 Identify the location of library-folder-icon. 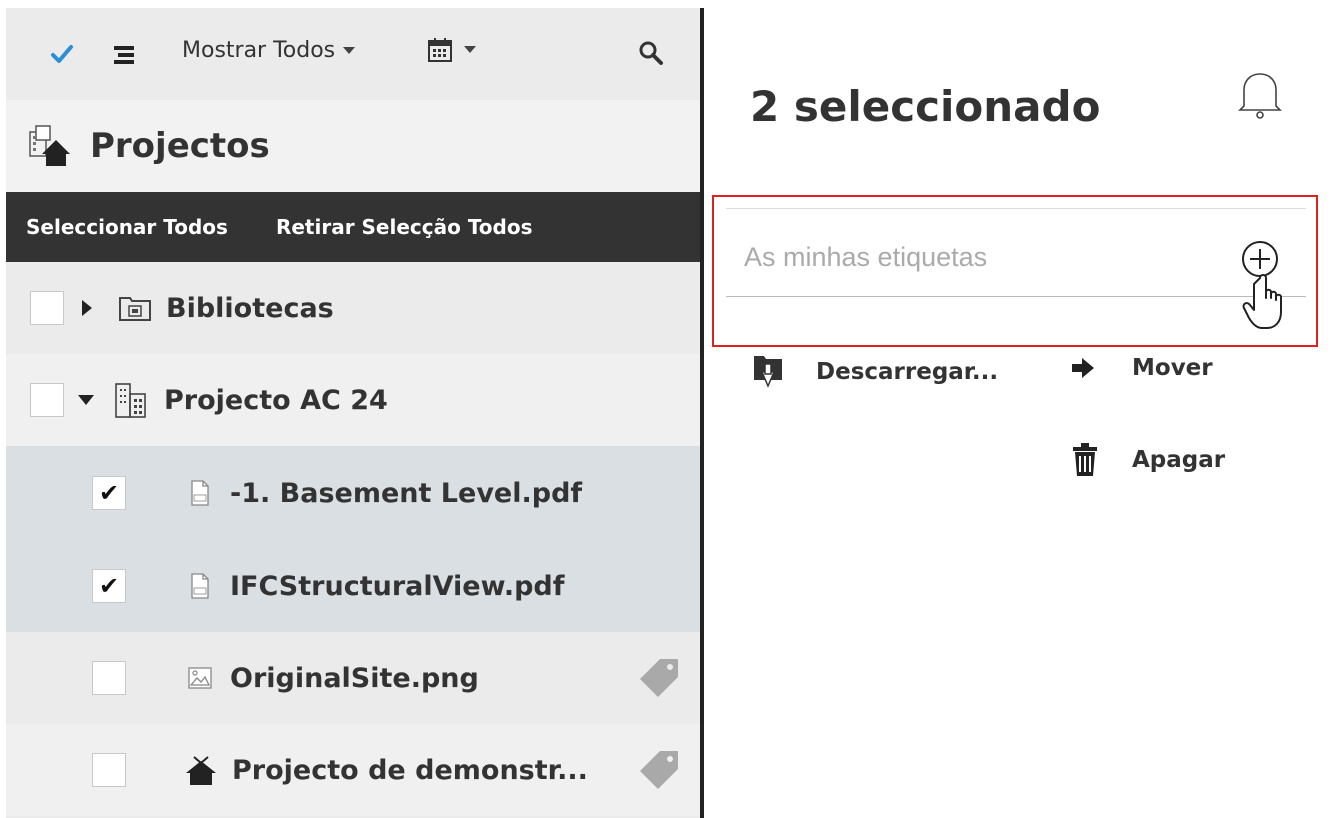
(135, 309).